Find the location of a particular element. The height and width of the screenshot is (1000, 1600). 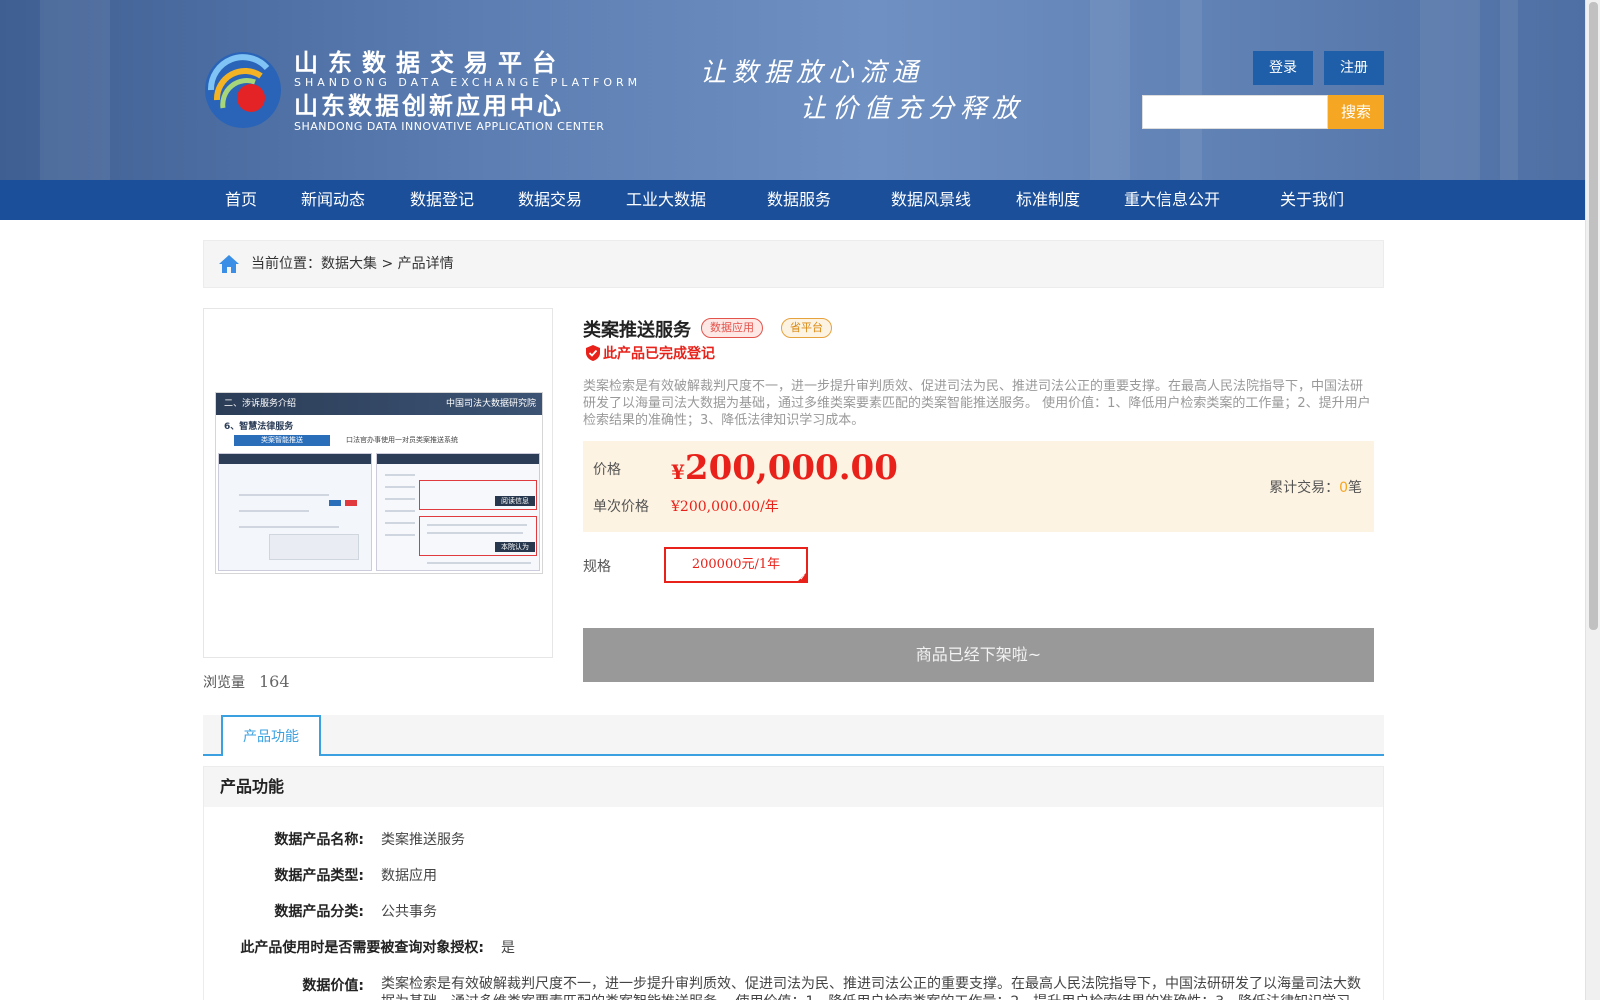

price-label: 价格 is located at coordinates (607, 470).